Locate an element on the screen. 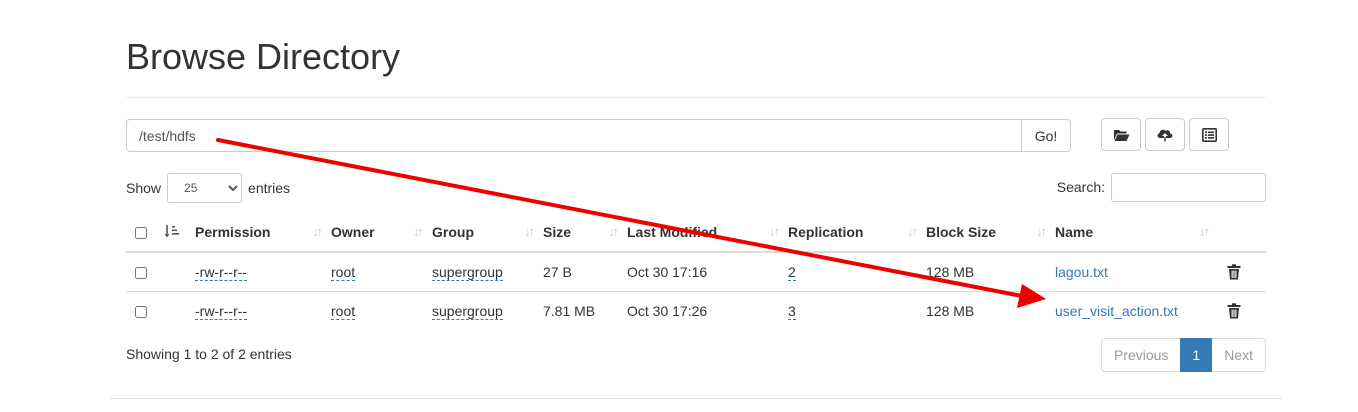 Image resolution: width=1358 pixels, height=412 pixels. select-all-header is located at coordinates (141, 233).